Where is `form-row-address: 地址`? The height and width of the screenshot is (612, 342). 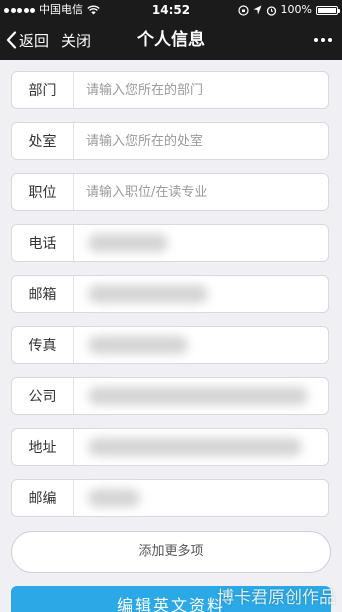 form-row-address: 地址 is located at coordinates (170, 447).